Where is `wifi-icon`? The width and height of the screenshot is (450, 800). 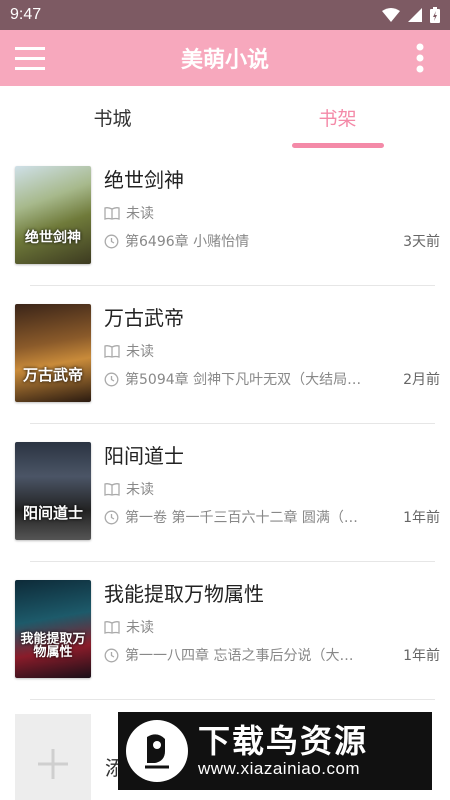 wifi-icon is located at coordinates (391, 15).